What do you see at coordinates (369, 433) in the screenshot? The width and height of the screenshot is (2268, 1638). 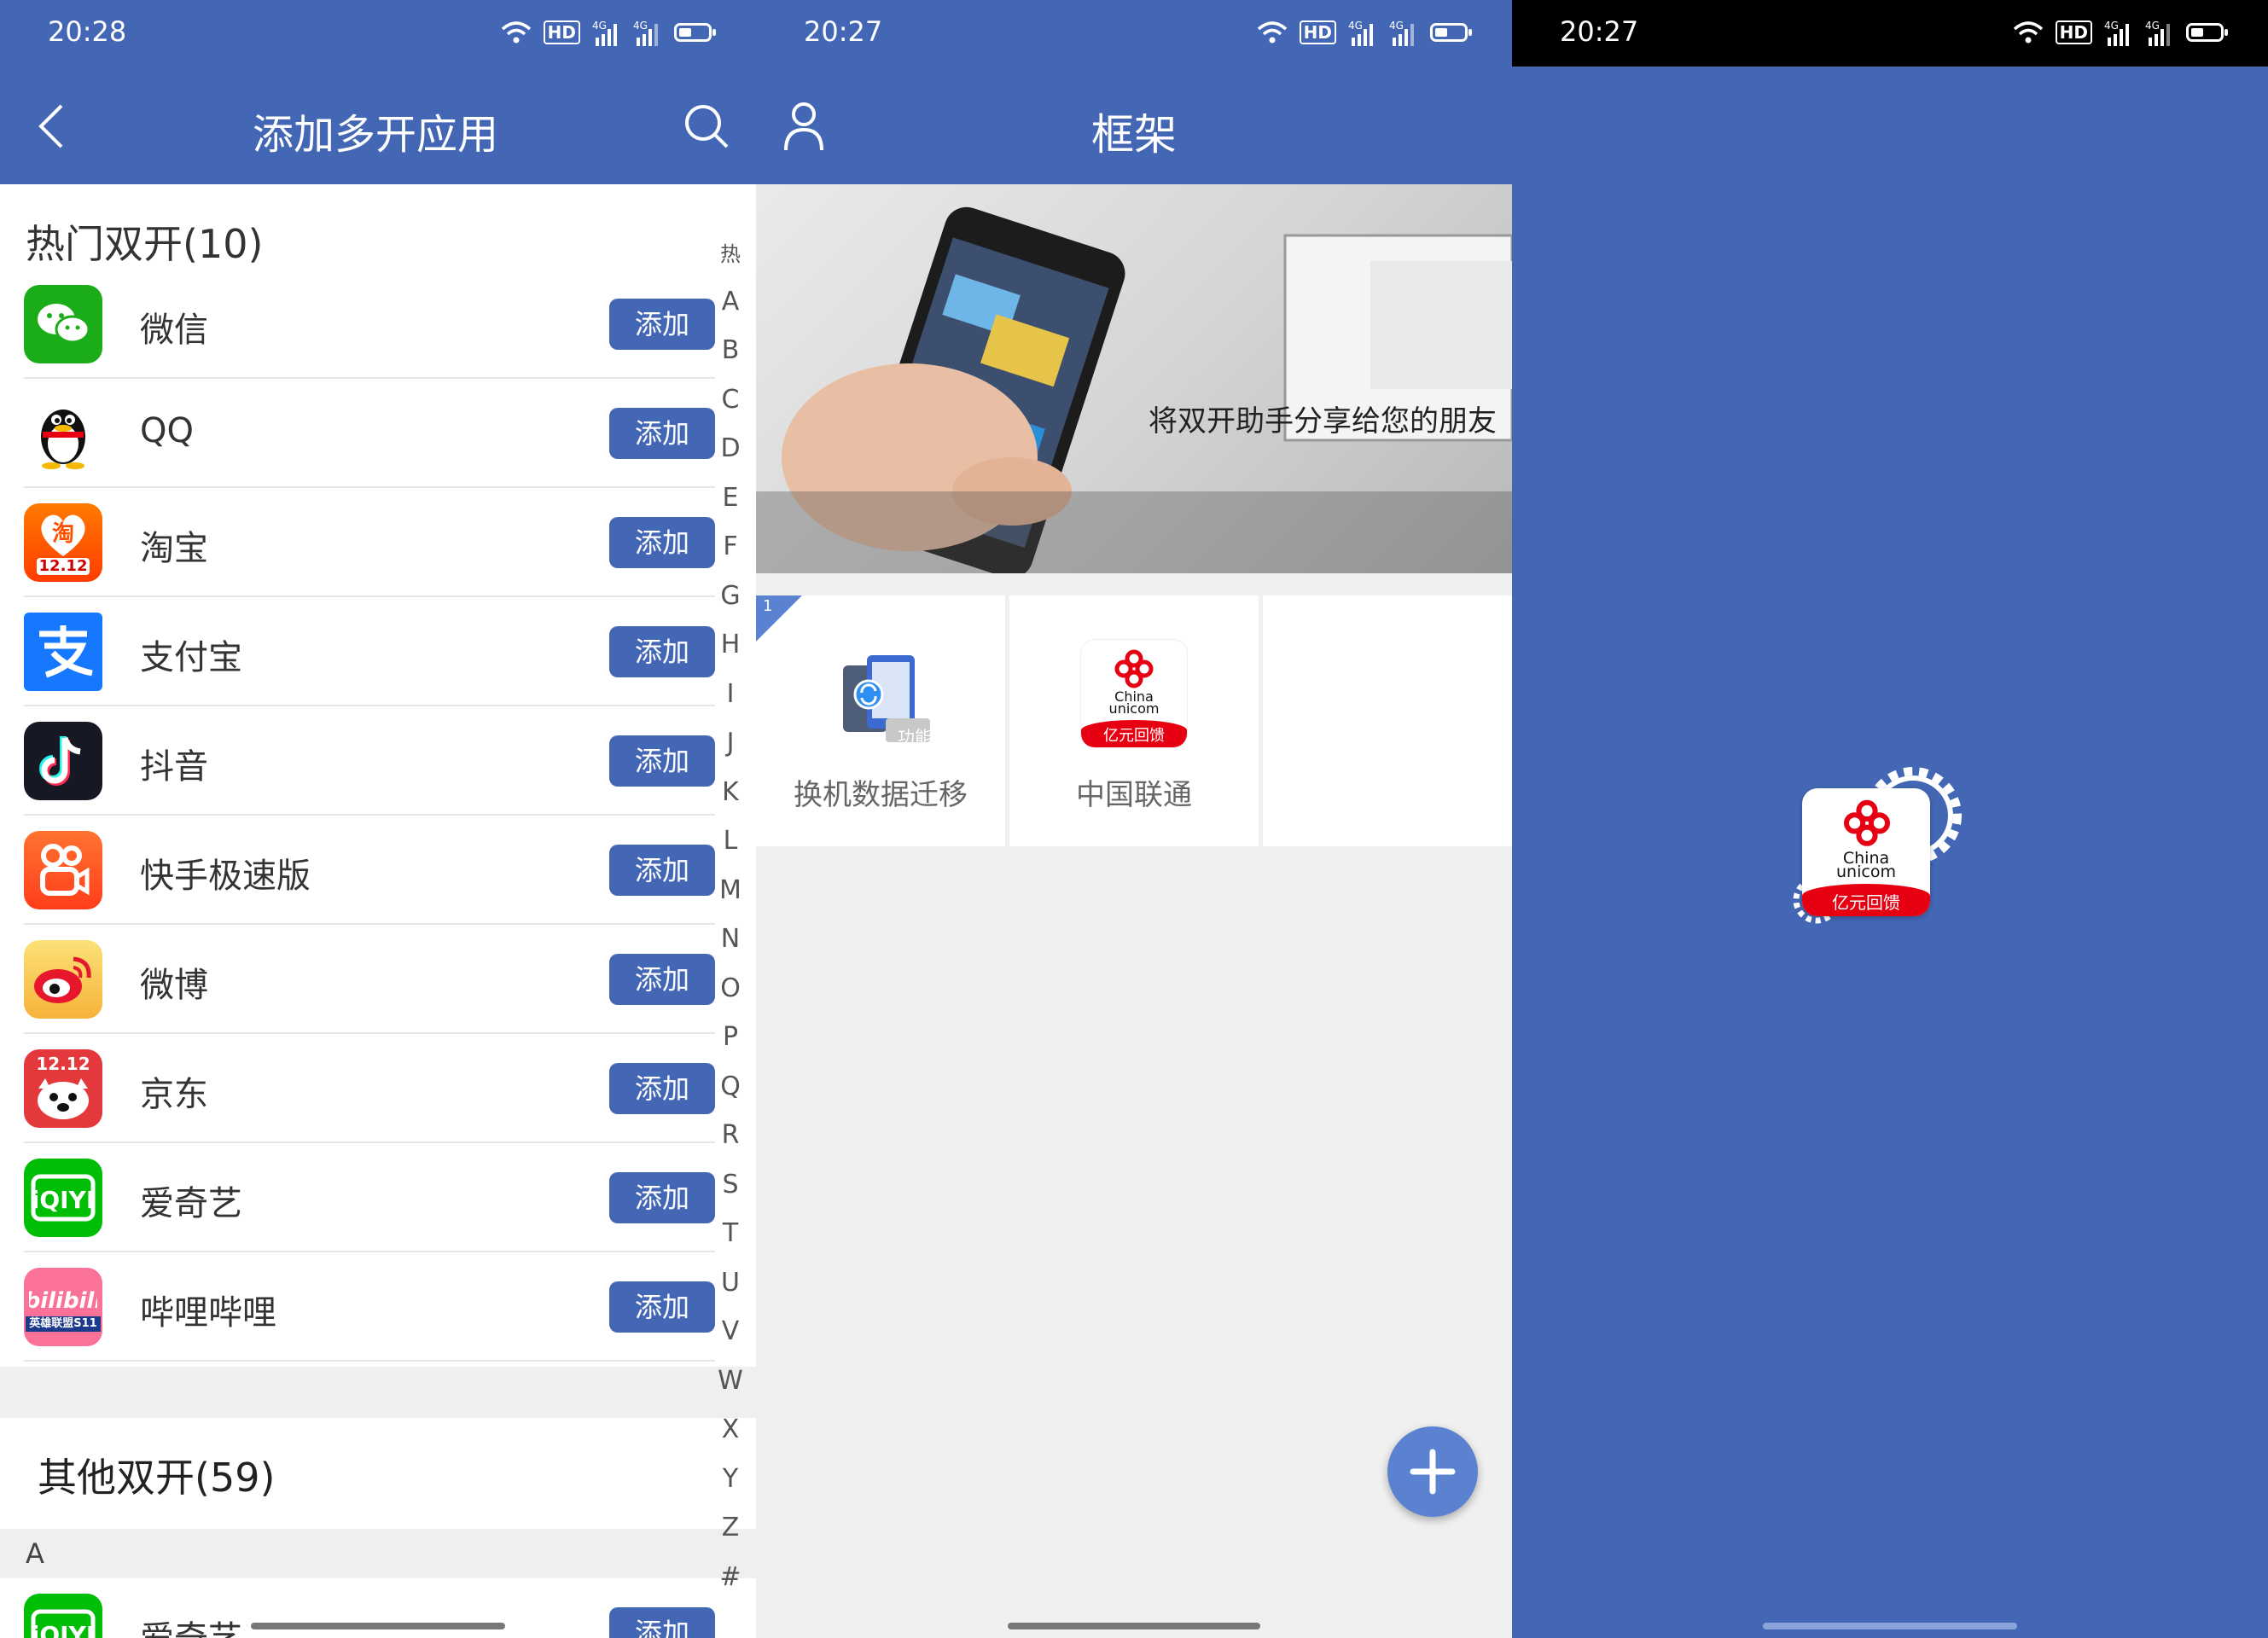 I see `list-item: QQ 添加` at bounding box center [369, 433].